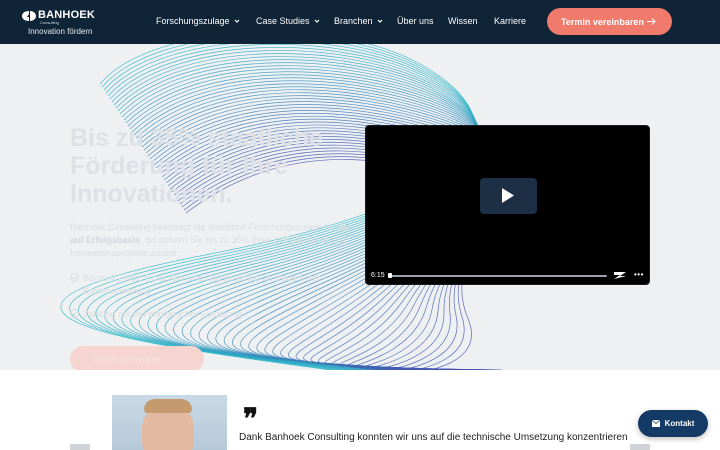 The width and height of the screenshot is (720, 450). Describe the element at coordinates (169, 422) in the screenshot. I see `testimonial-photo` at that location.